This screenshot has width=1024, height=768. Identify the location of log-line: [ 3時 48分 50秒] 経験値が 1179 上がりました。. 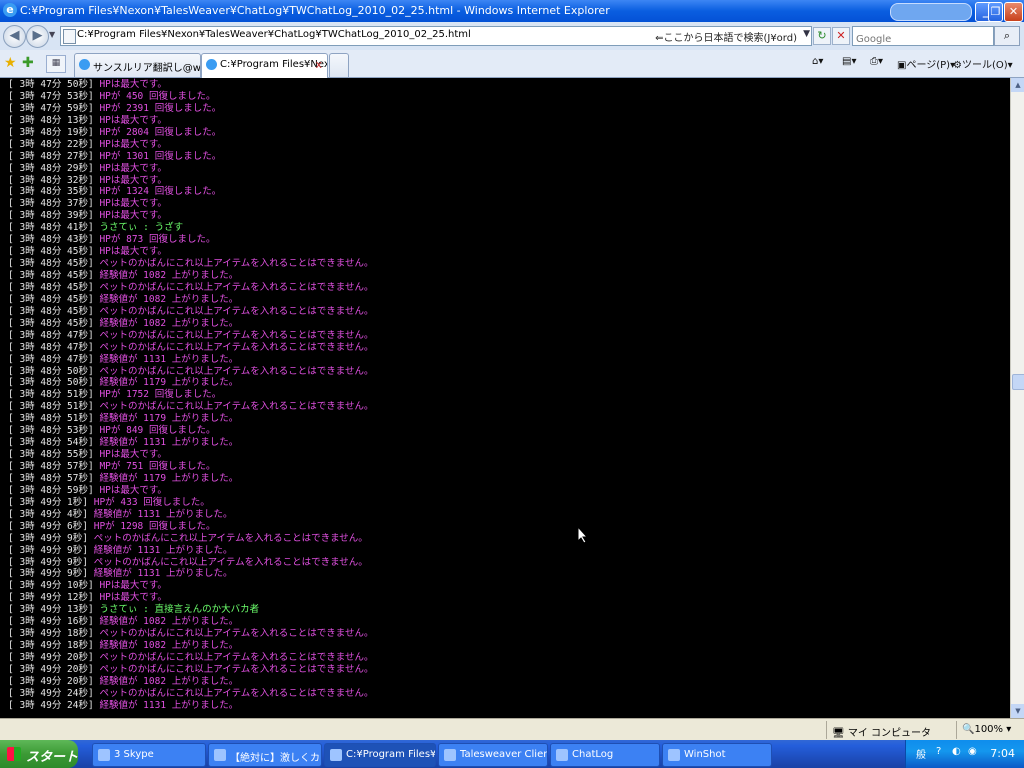
(191, 383).